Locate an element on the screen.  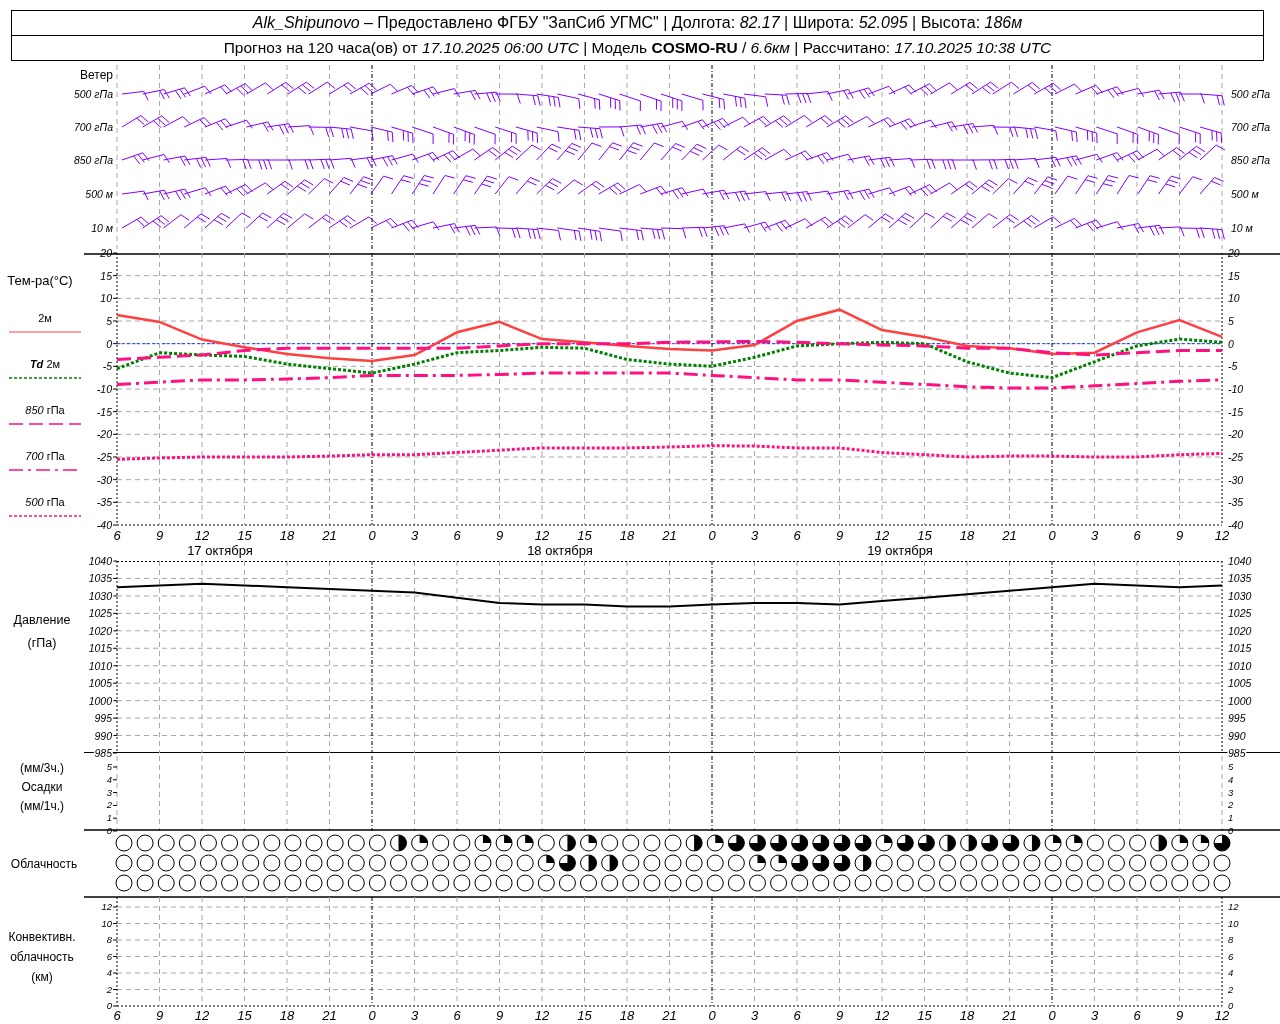
date-label: 17 октября is located at coordinates (220, 550).